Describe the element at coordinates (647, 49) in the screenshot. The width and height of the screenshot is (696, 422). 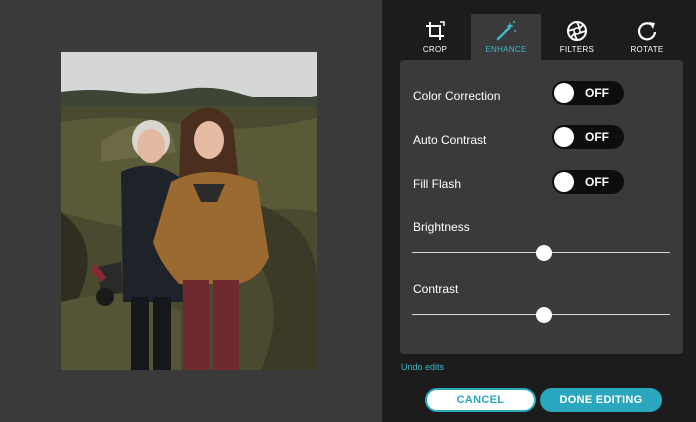
I see `tab-rotate-label: ROTATE` at that location.